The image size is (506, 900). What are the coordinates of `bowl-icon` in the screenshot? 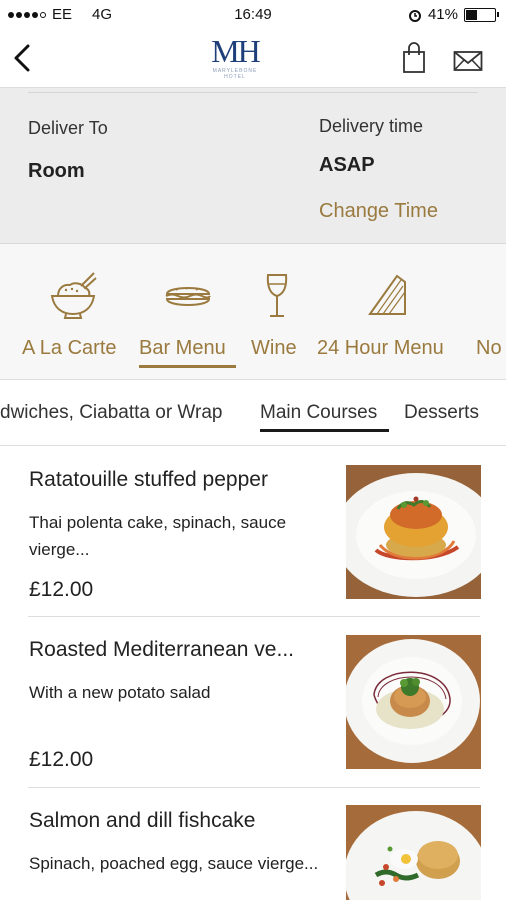 It's located at (73, 295).